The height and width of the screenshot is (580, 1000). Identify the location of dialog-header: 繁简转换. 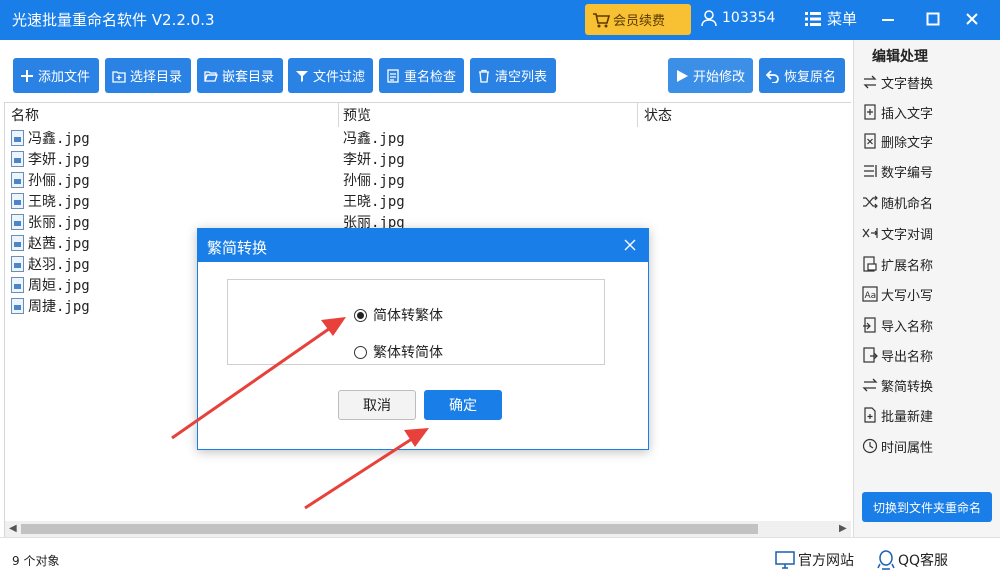
(423, 245).